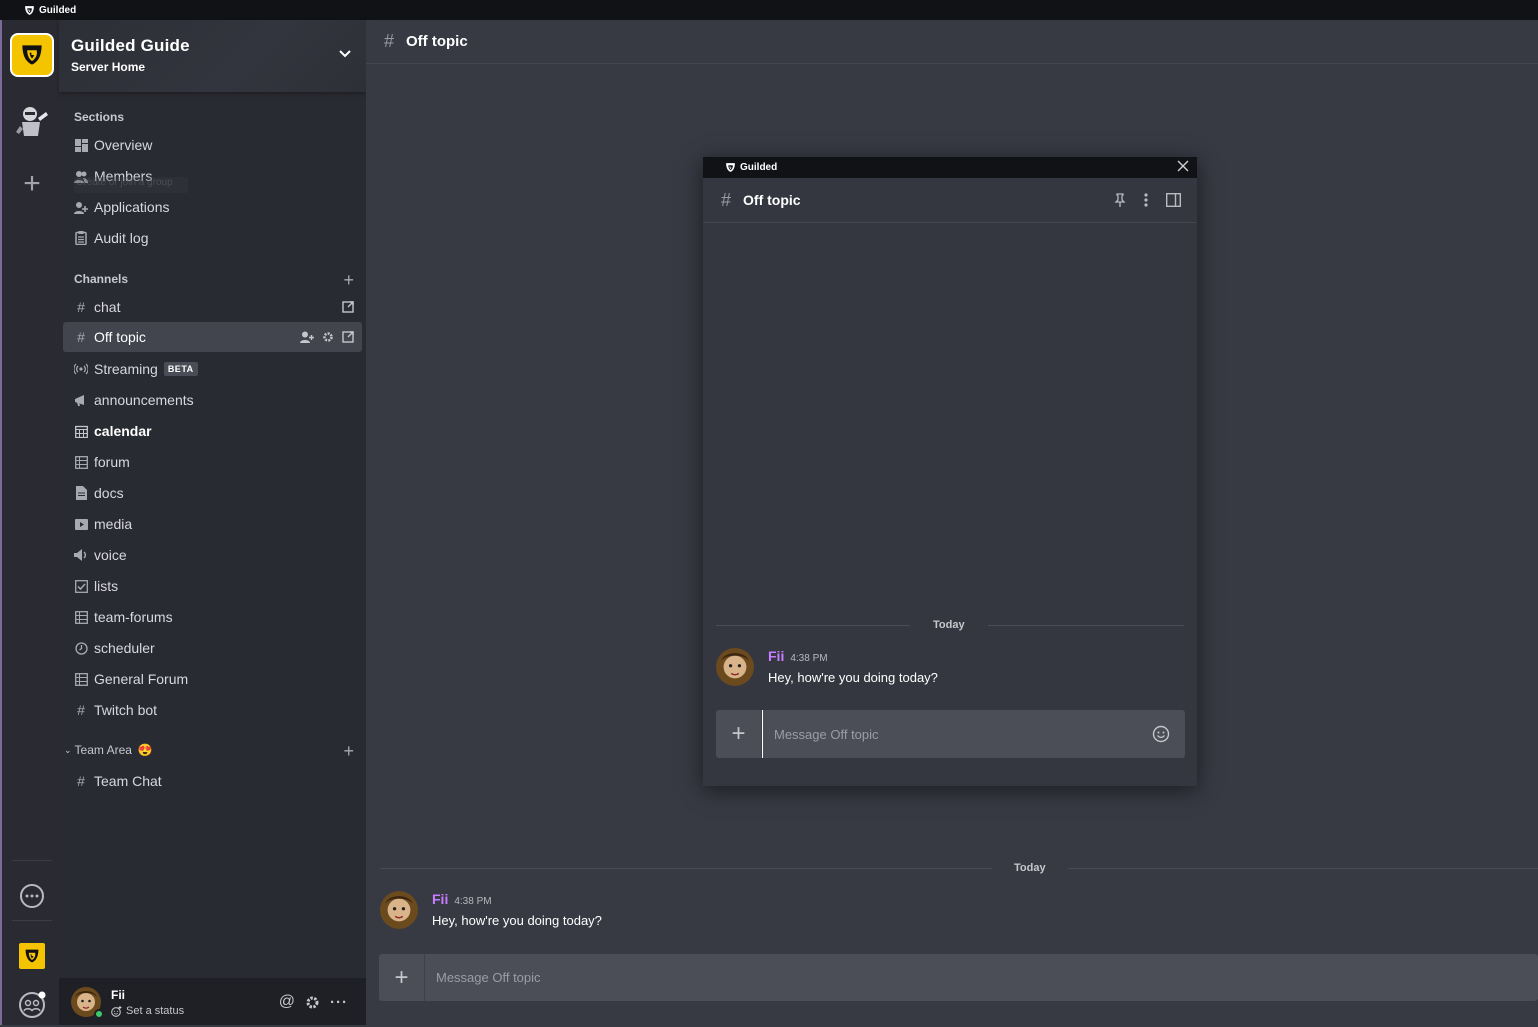  Describe the element at coordinates (32, 860) in the screenshot. I see `rail-divider` at that location.